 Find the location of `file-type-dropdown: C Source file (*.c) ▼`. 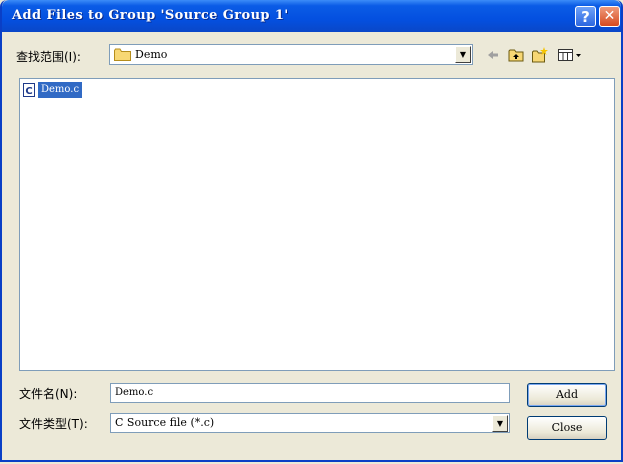

file-type-dropdown: C Source file (*.c) ▼ is located at coordinates (310, 423).